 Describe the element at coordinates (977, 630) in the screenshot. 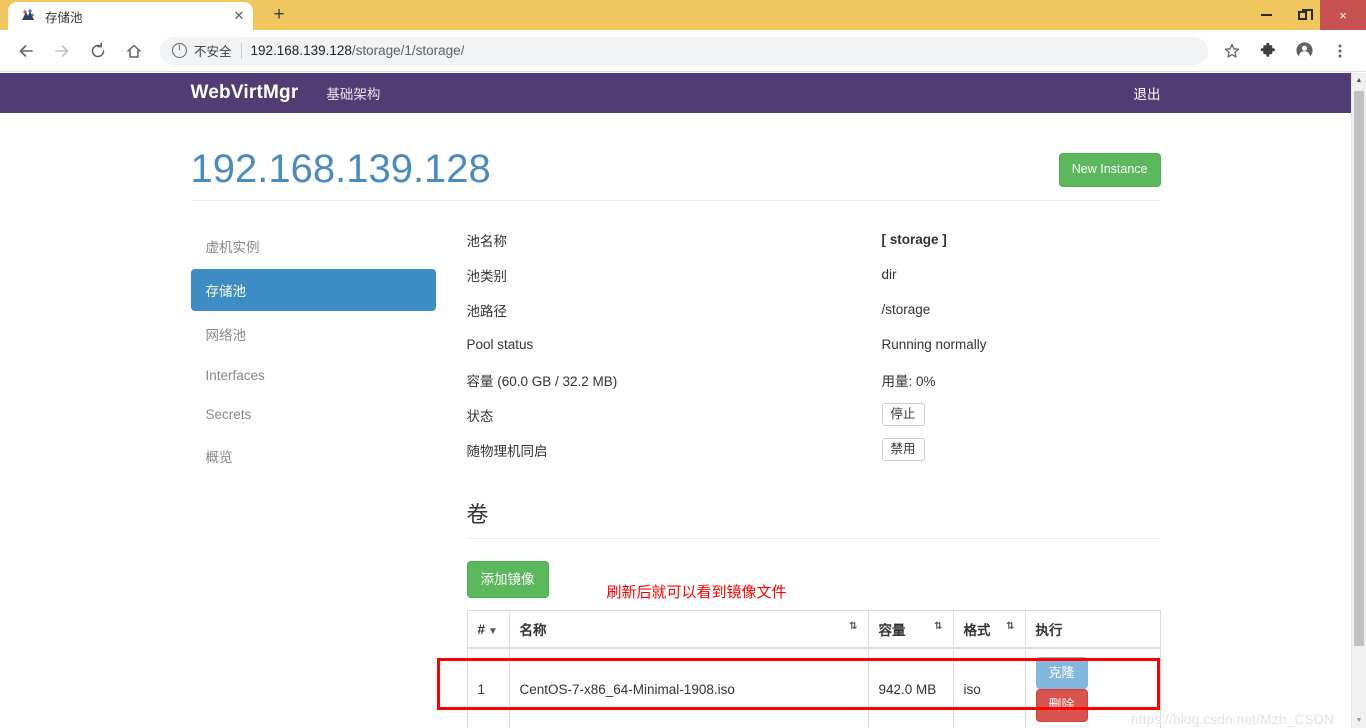

I see `column-header-format-label: 格式` at that location.